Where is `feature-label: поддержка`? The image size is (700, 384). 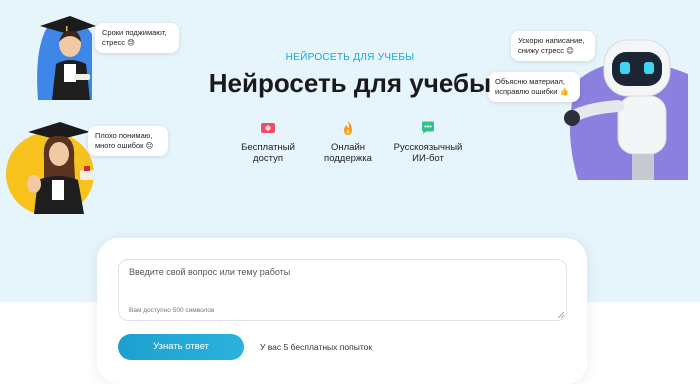
feature-label: поддержка is located at coordinates (348, 158).